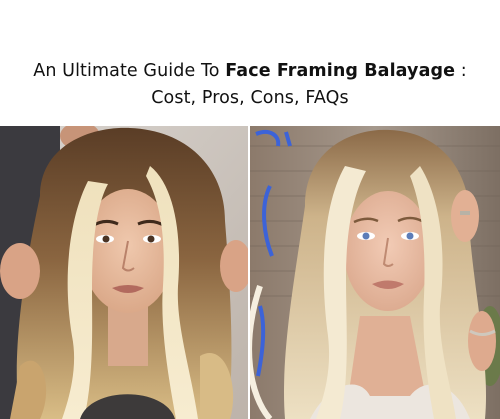  What do you see at coordinates (129, 71) in the screenshot?
I see `title-prefix: An Ultimate Guide To` at bounding box center [129, 71].